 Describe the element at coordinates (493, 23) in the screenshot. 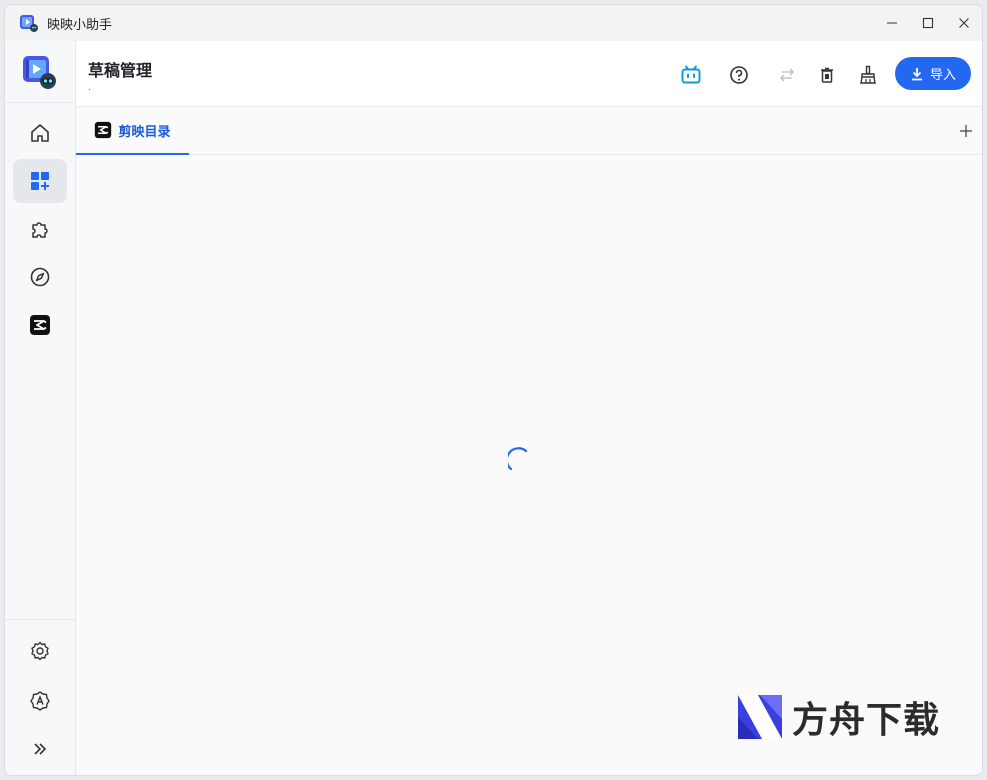

I see `title-bar: 映映小助手` at that location.